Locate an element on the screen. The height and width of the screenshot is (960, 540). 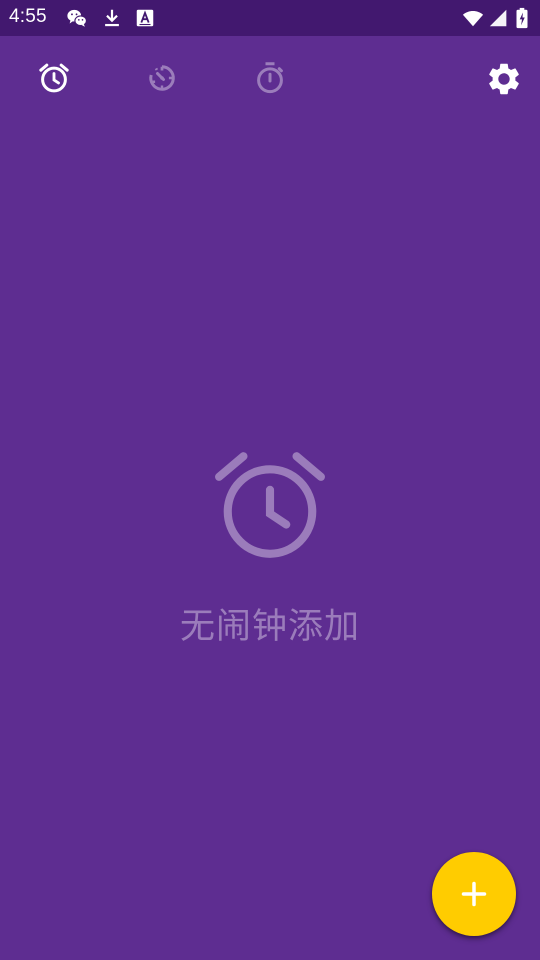
stopwatch-icon is located at coordinates (270, 78).